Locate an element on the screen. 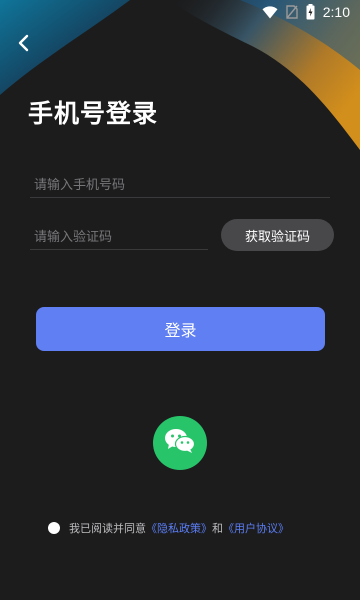 The image size is (360, 600). login-button: 登录 is located at coordinates (180, 329).